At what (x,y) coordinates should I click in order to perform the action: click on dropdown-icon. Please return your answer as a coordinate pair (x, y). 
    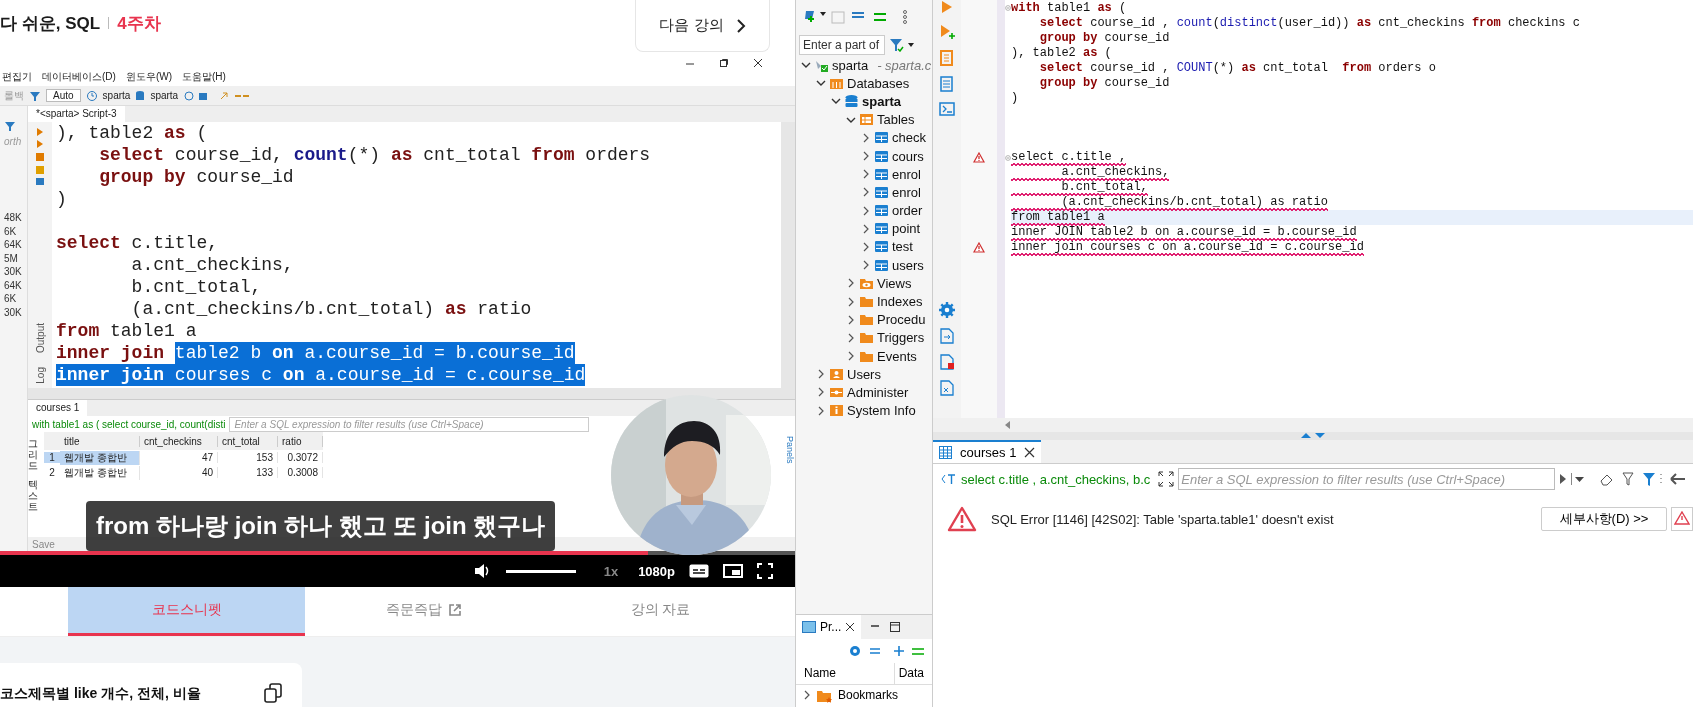
    Looking at the image, I should click on (1578, 479).